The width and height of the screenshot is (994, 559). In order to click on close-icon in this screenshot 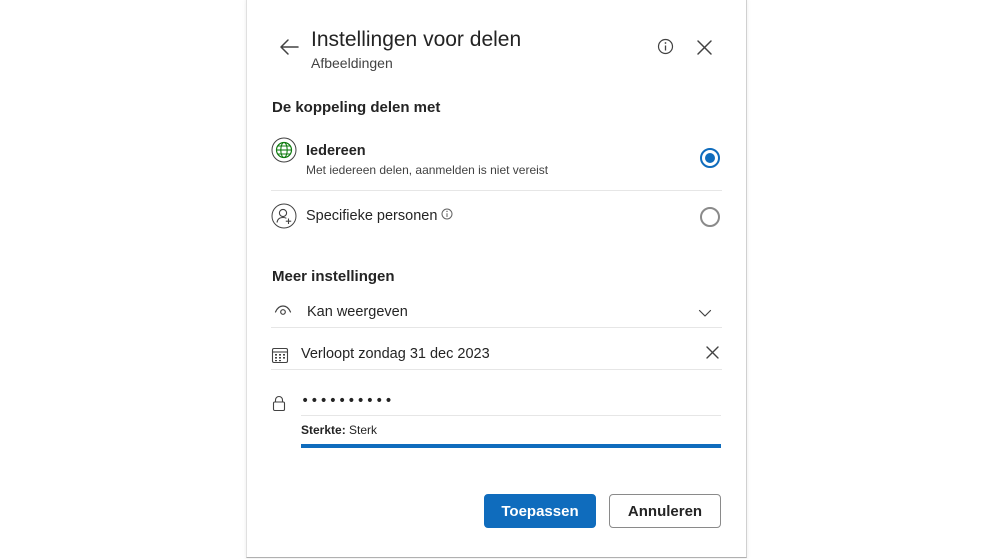, I will do `click(704, 47)`.